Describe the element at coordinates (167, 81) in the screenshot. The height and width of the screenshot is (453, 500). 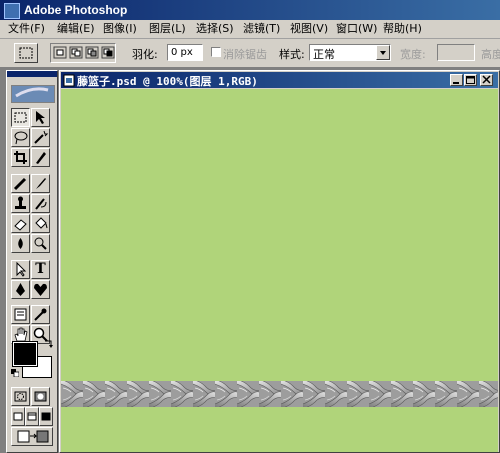
I see `document-title: 藤篮子.psd @ 100%(图层 1,RGB)` at that location.